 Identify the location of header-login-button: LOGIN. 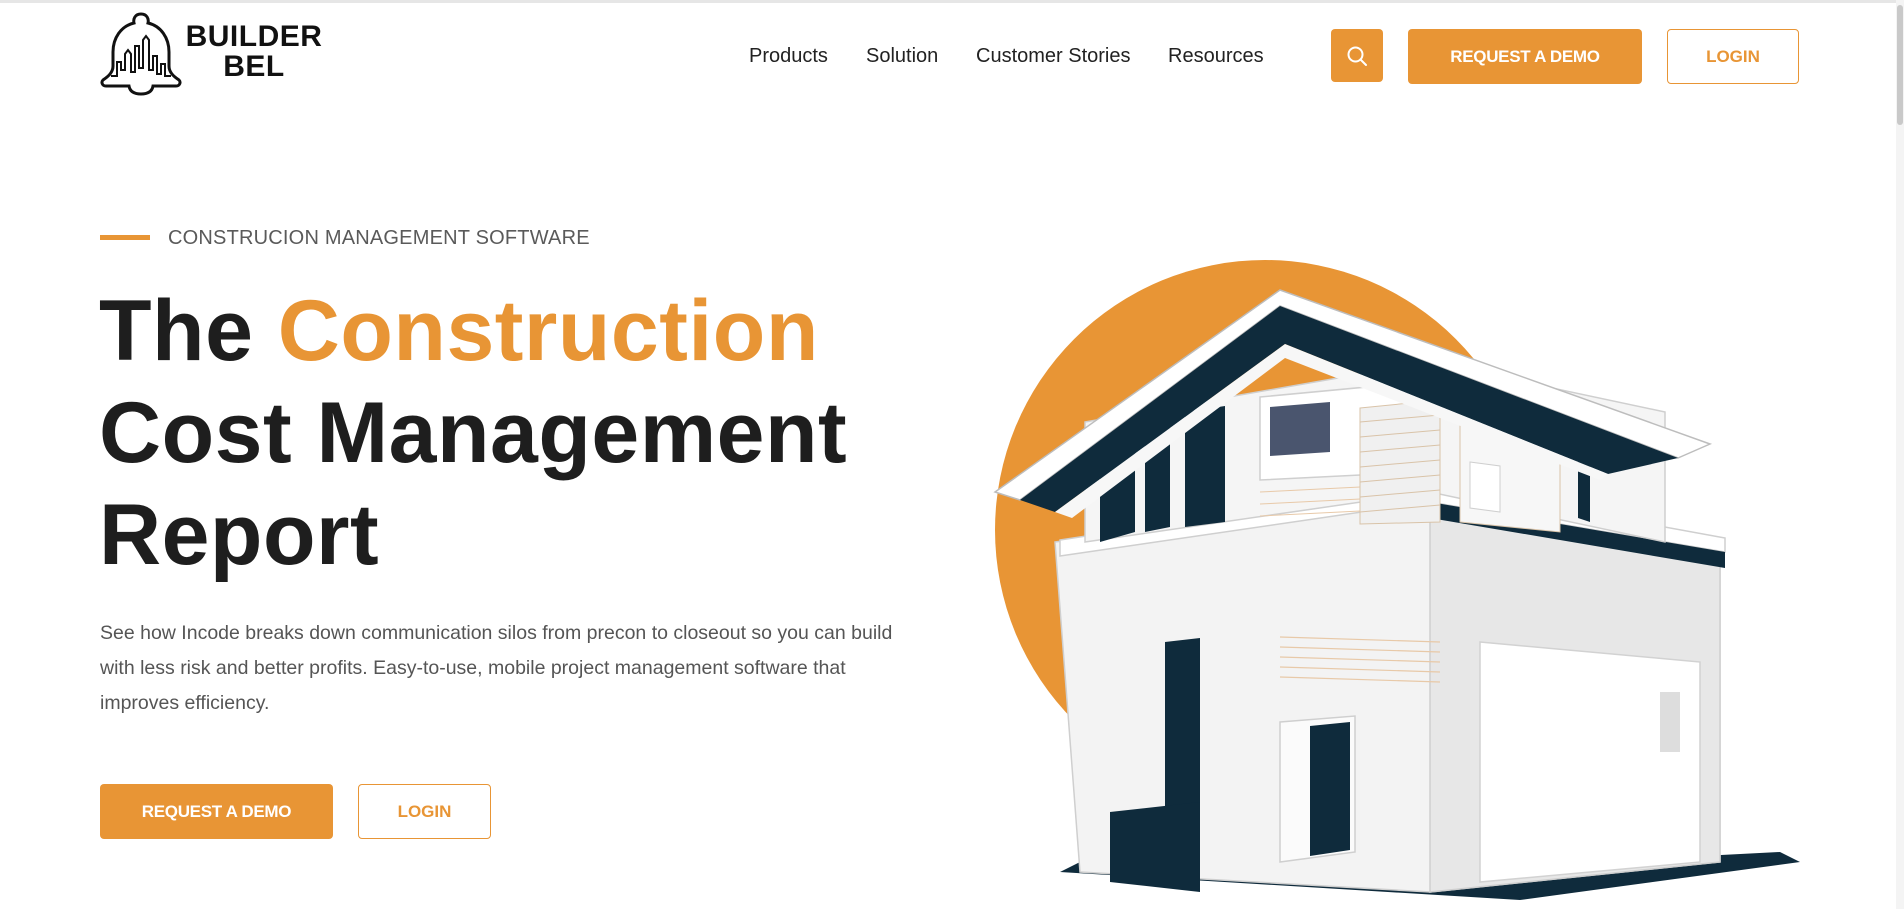
(1733, 56).